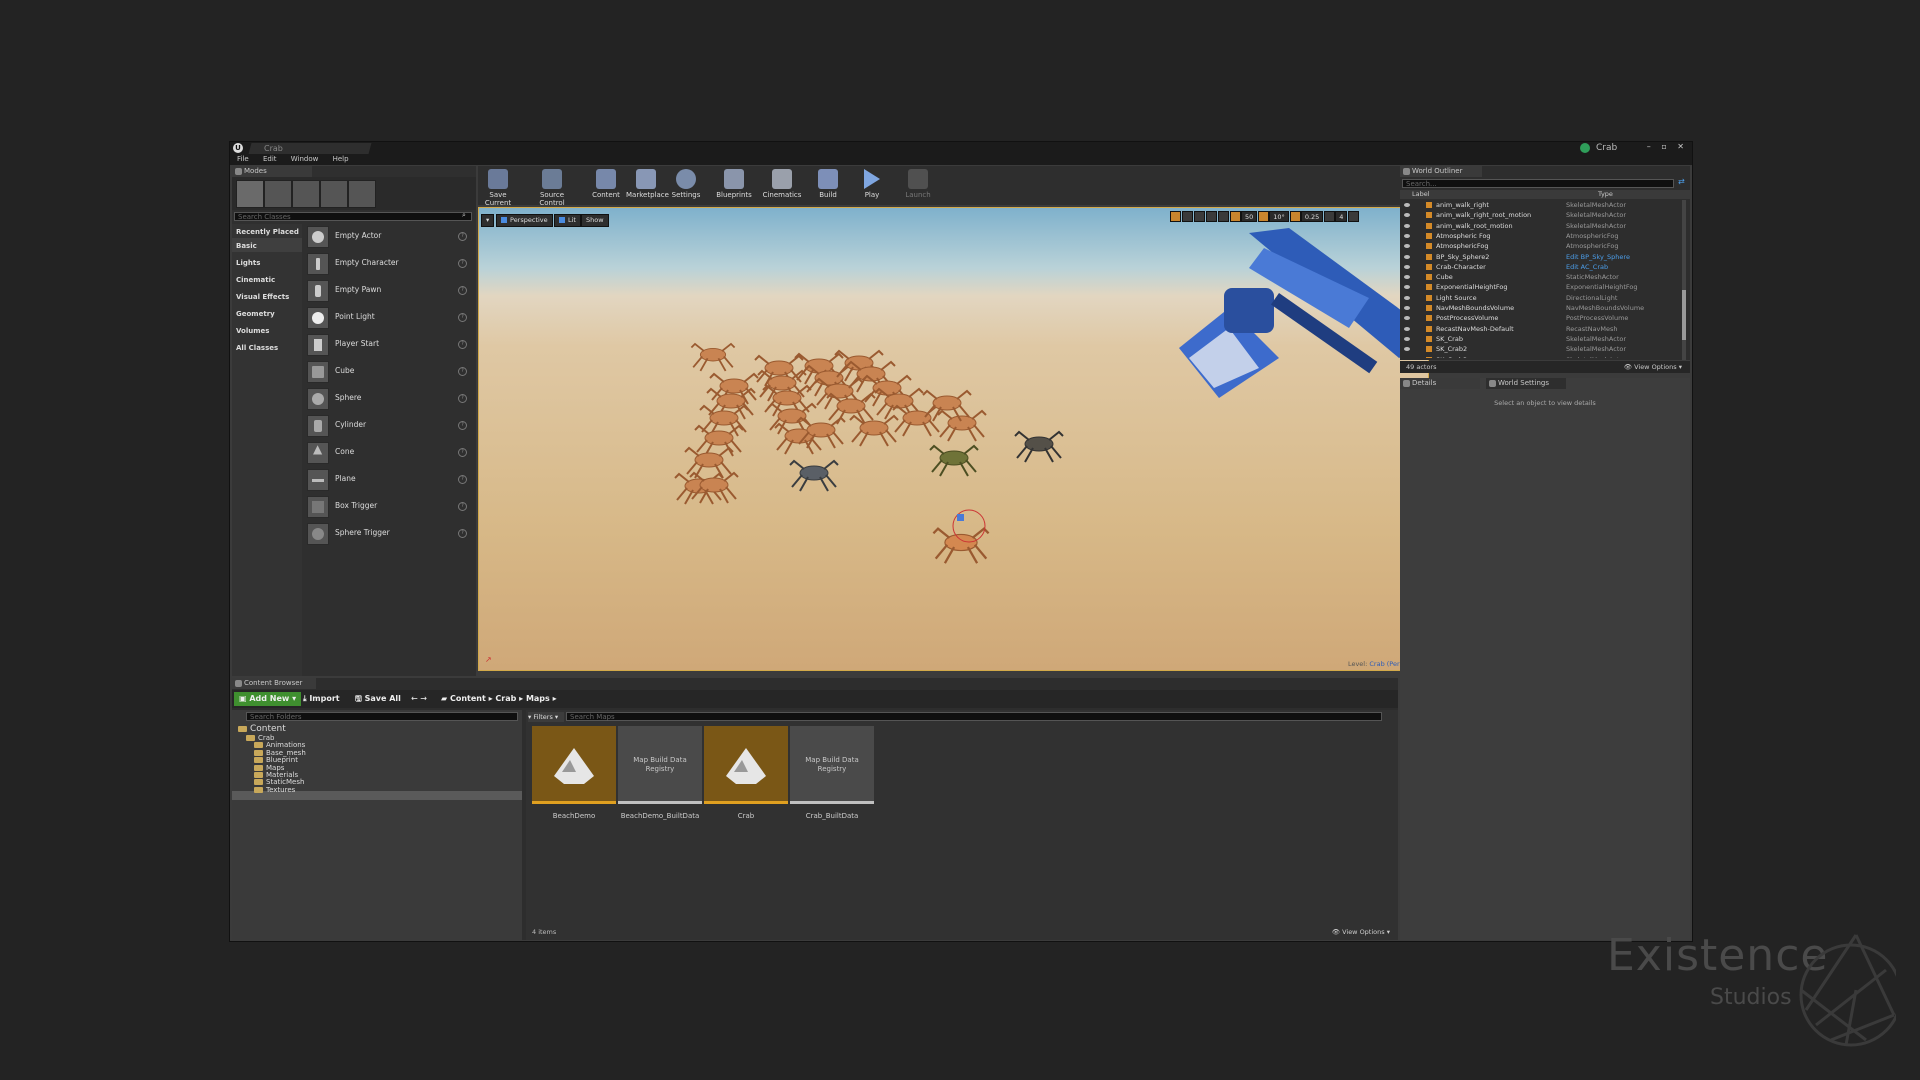  I want to click on place-item-empty-actor: Empty Actor?, so click(387, 236).